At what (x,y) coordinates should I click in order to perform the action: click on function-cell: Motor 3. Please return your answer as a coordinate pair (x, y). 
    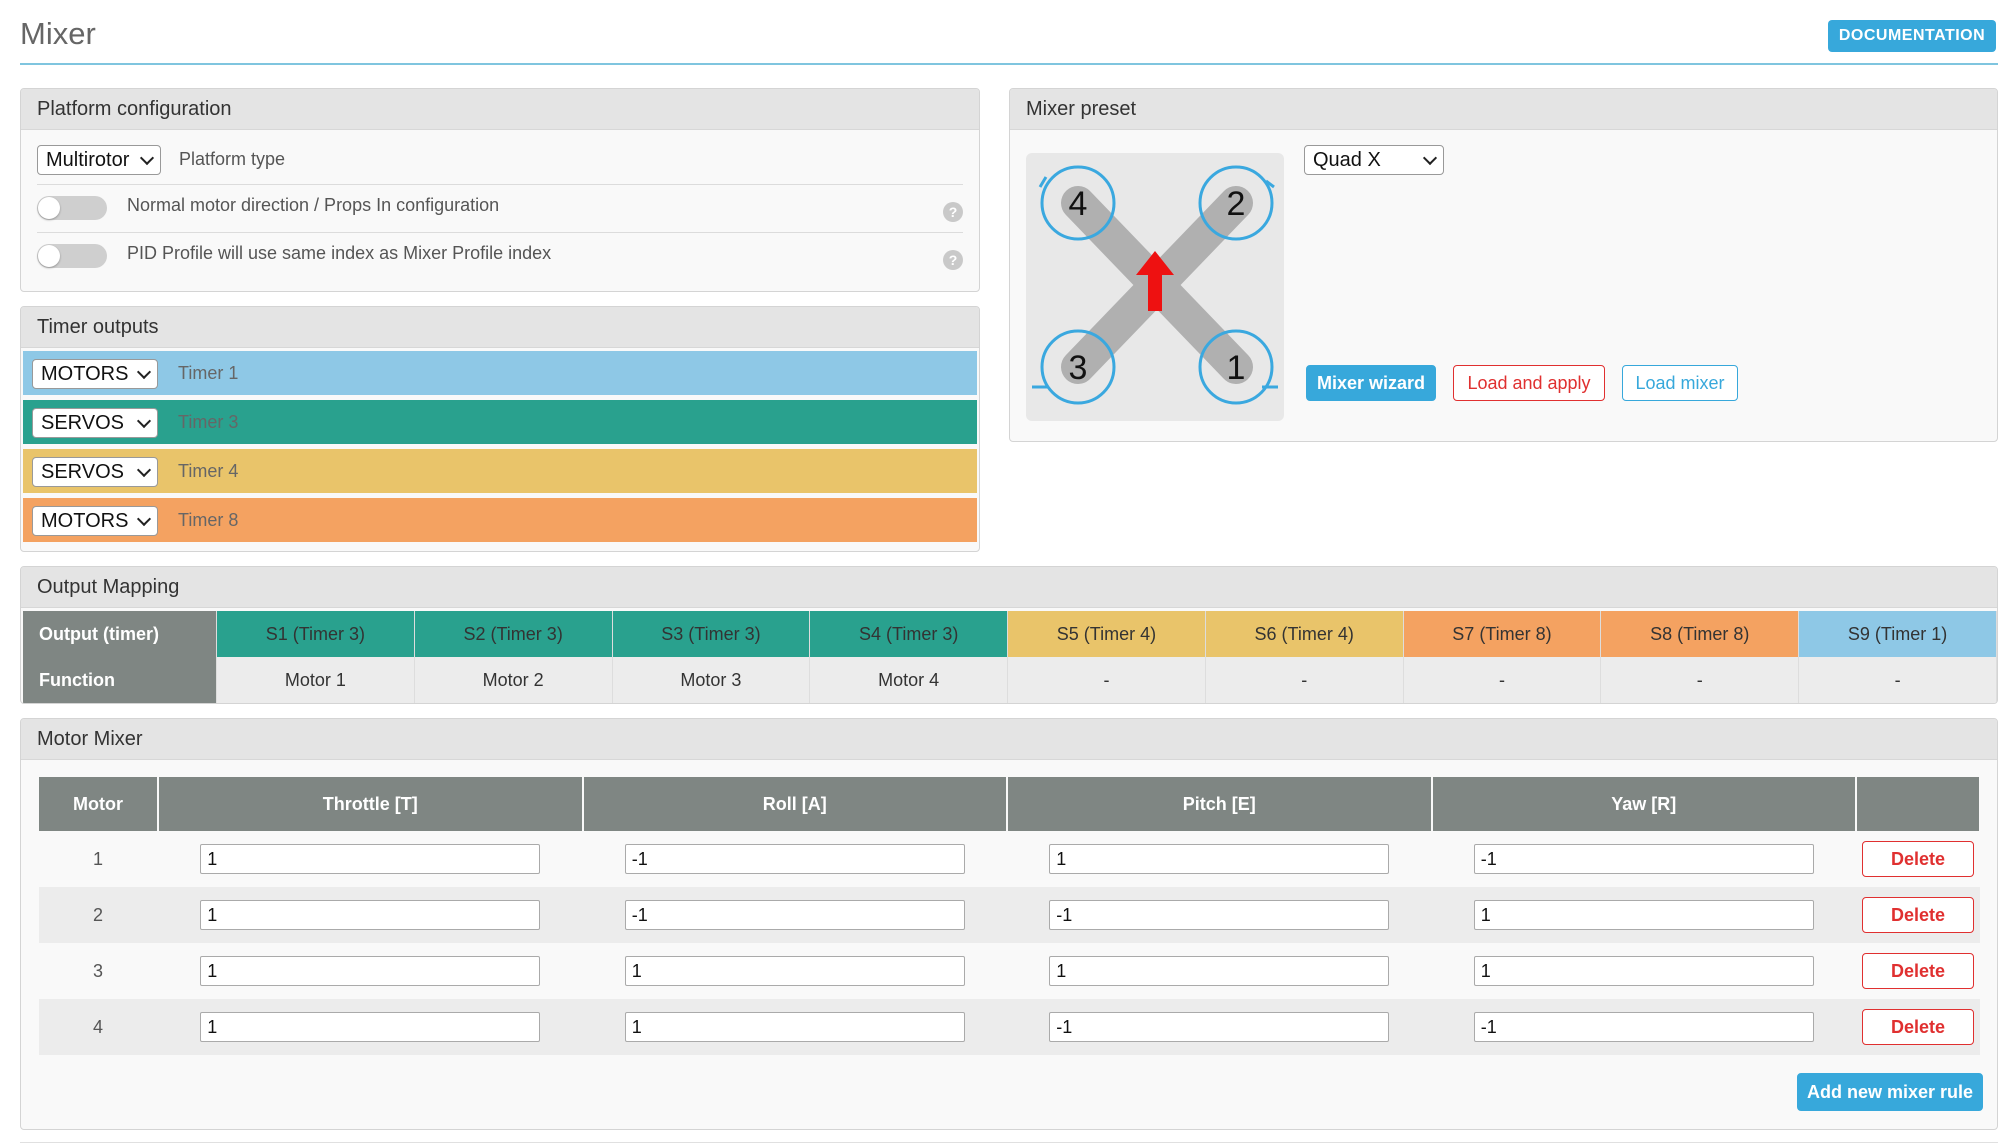
    Looking at the image, I should click on (711, 680).